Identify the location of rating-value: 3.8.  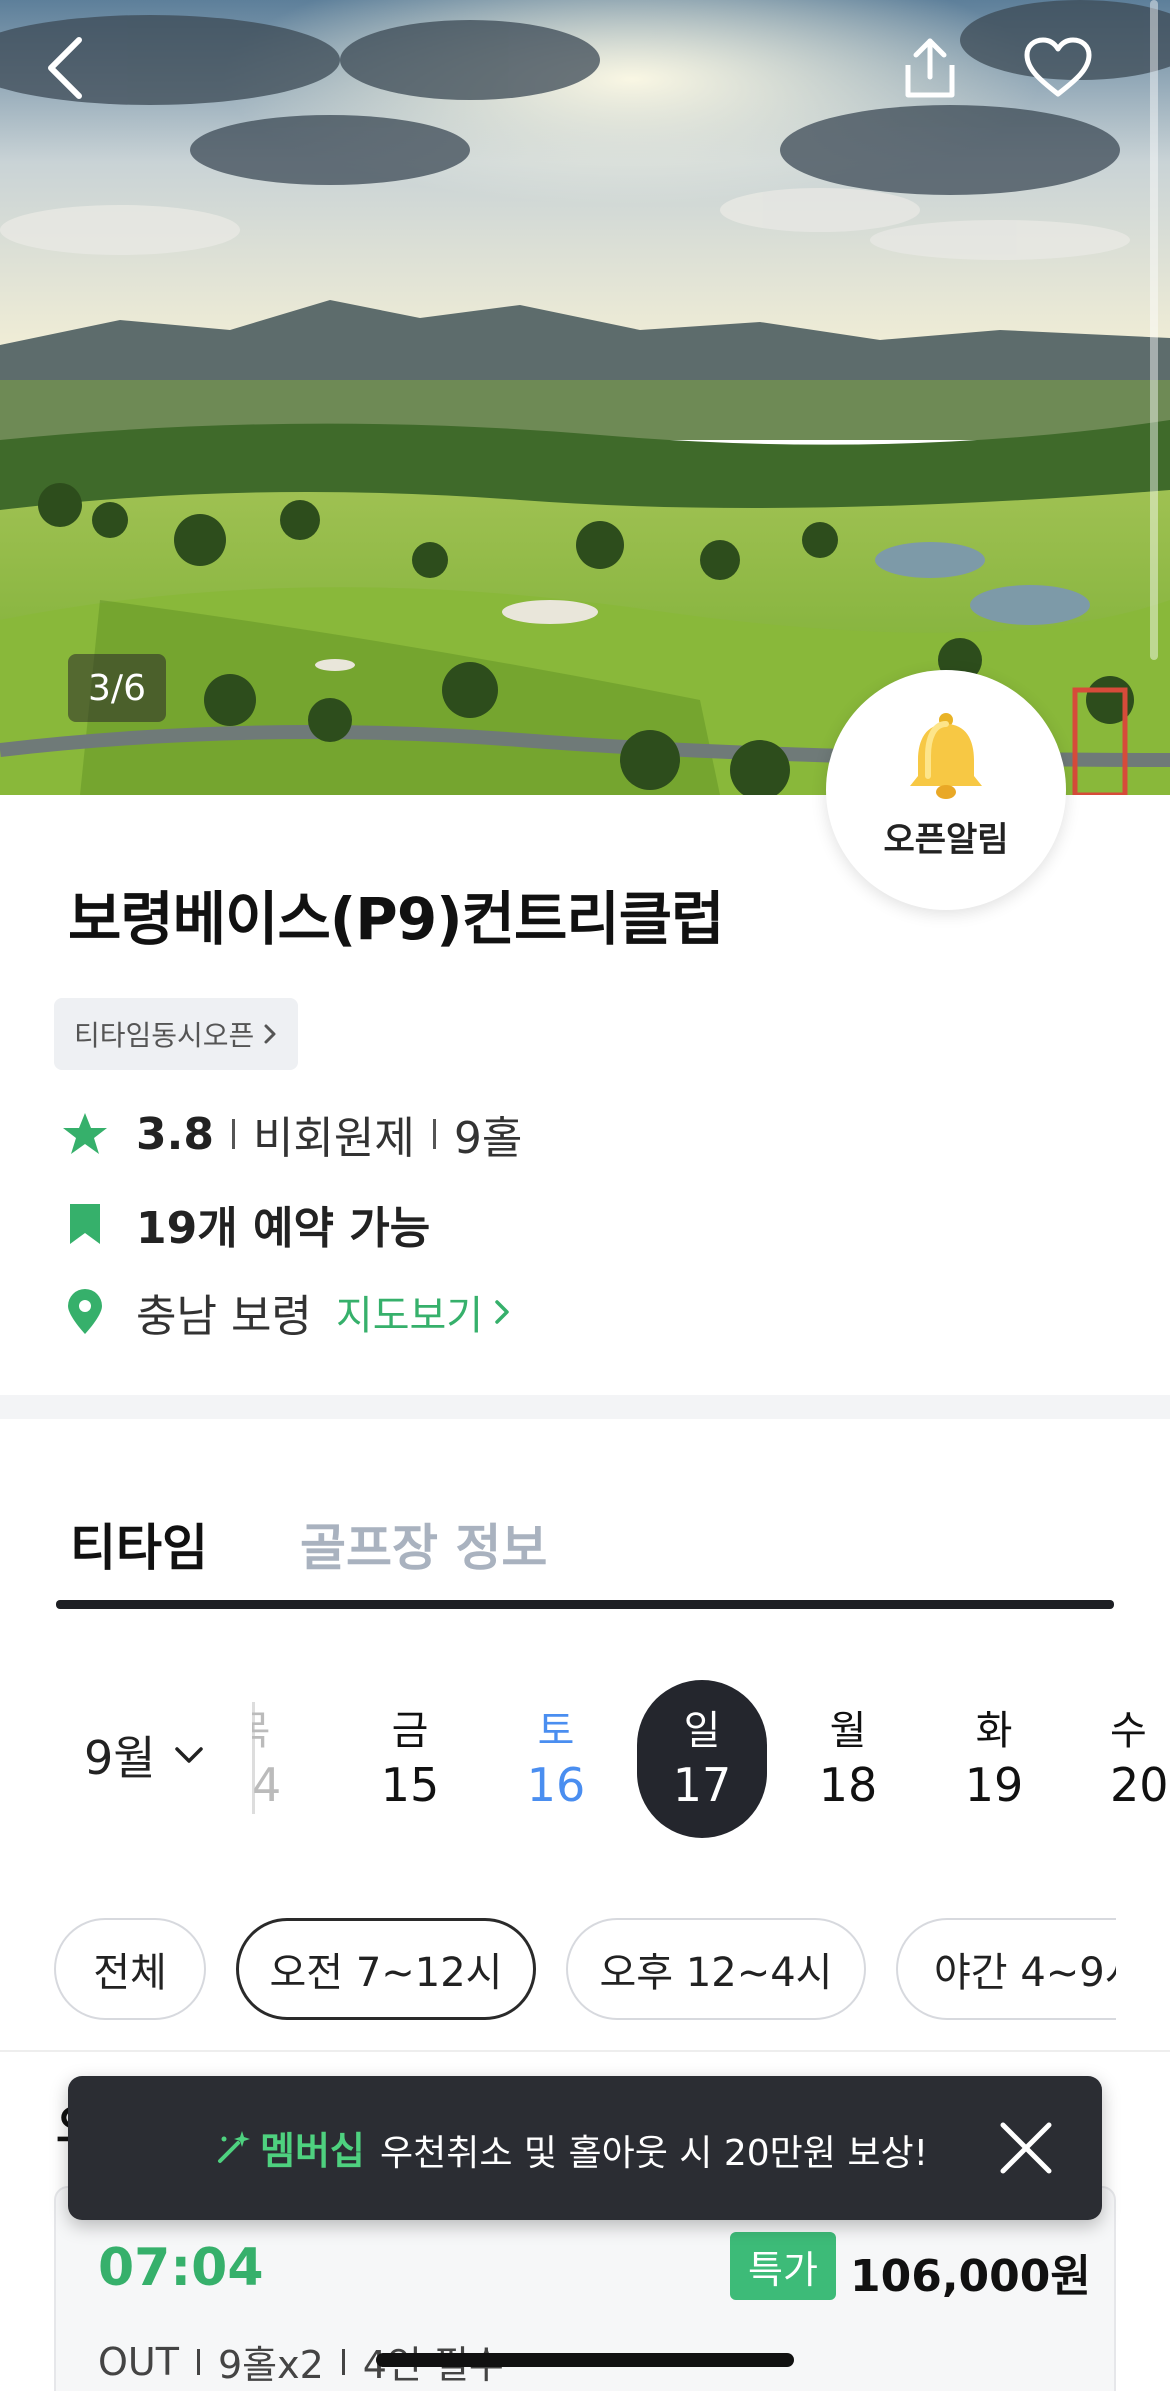
(175, 1134).